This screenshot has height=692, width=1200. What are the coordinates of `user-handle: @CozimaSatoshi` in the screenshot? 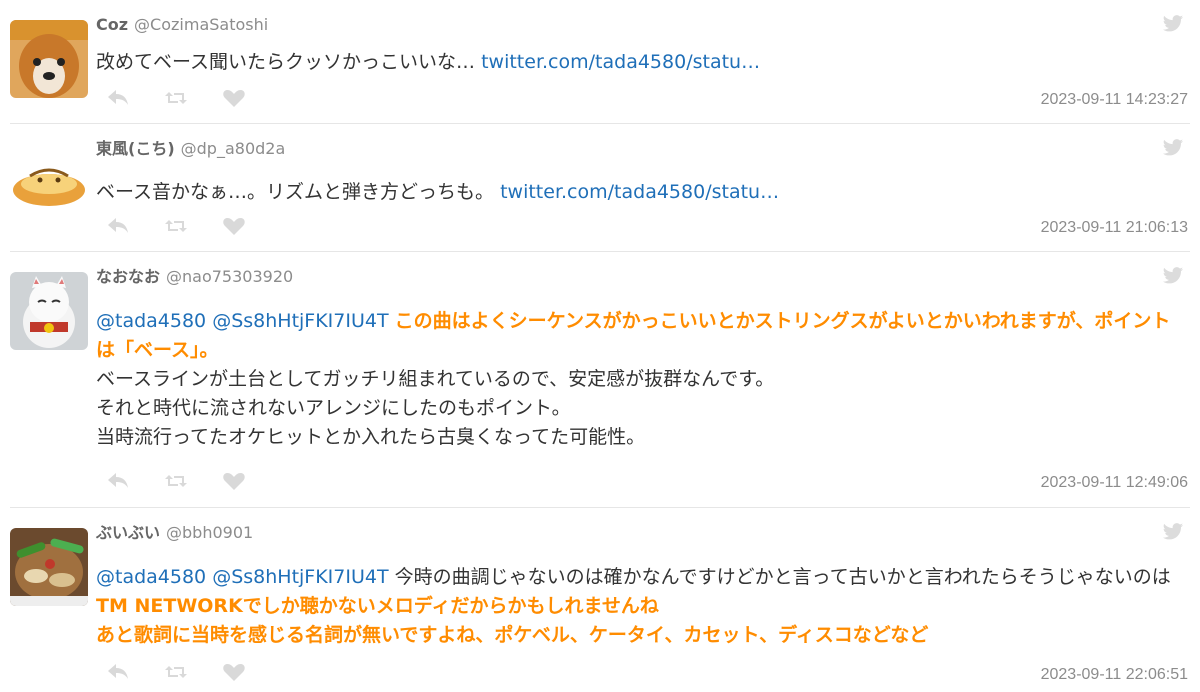 It's located at (201, 24).